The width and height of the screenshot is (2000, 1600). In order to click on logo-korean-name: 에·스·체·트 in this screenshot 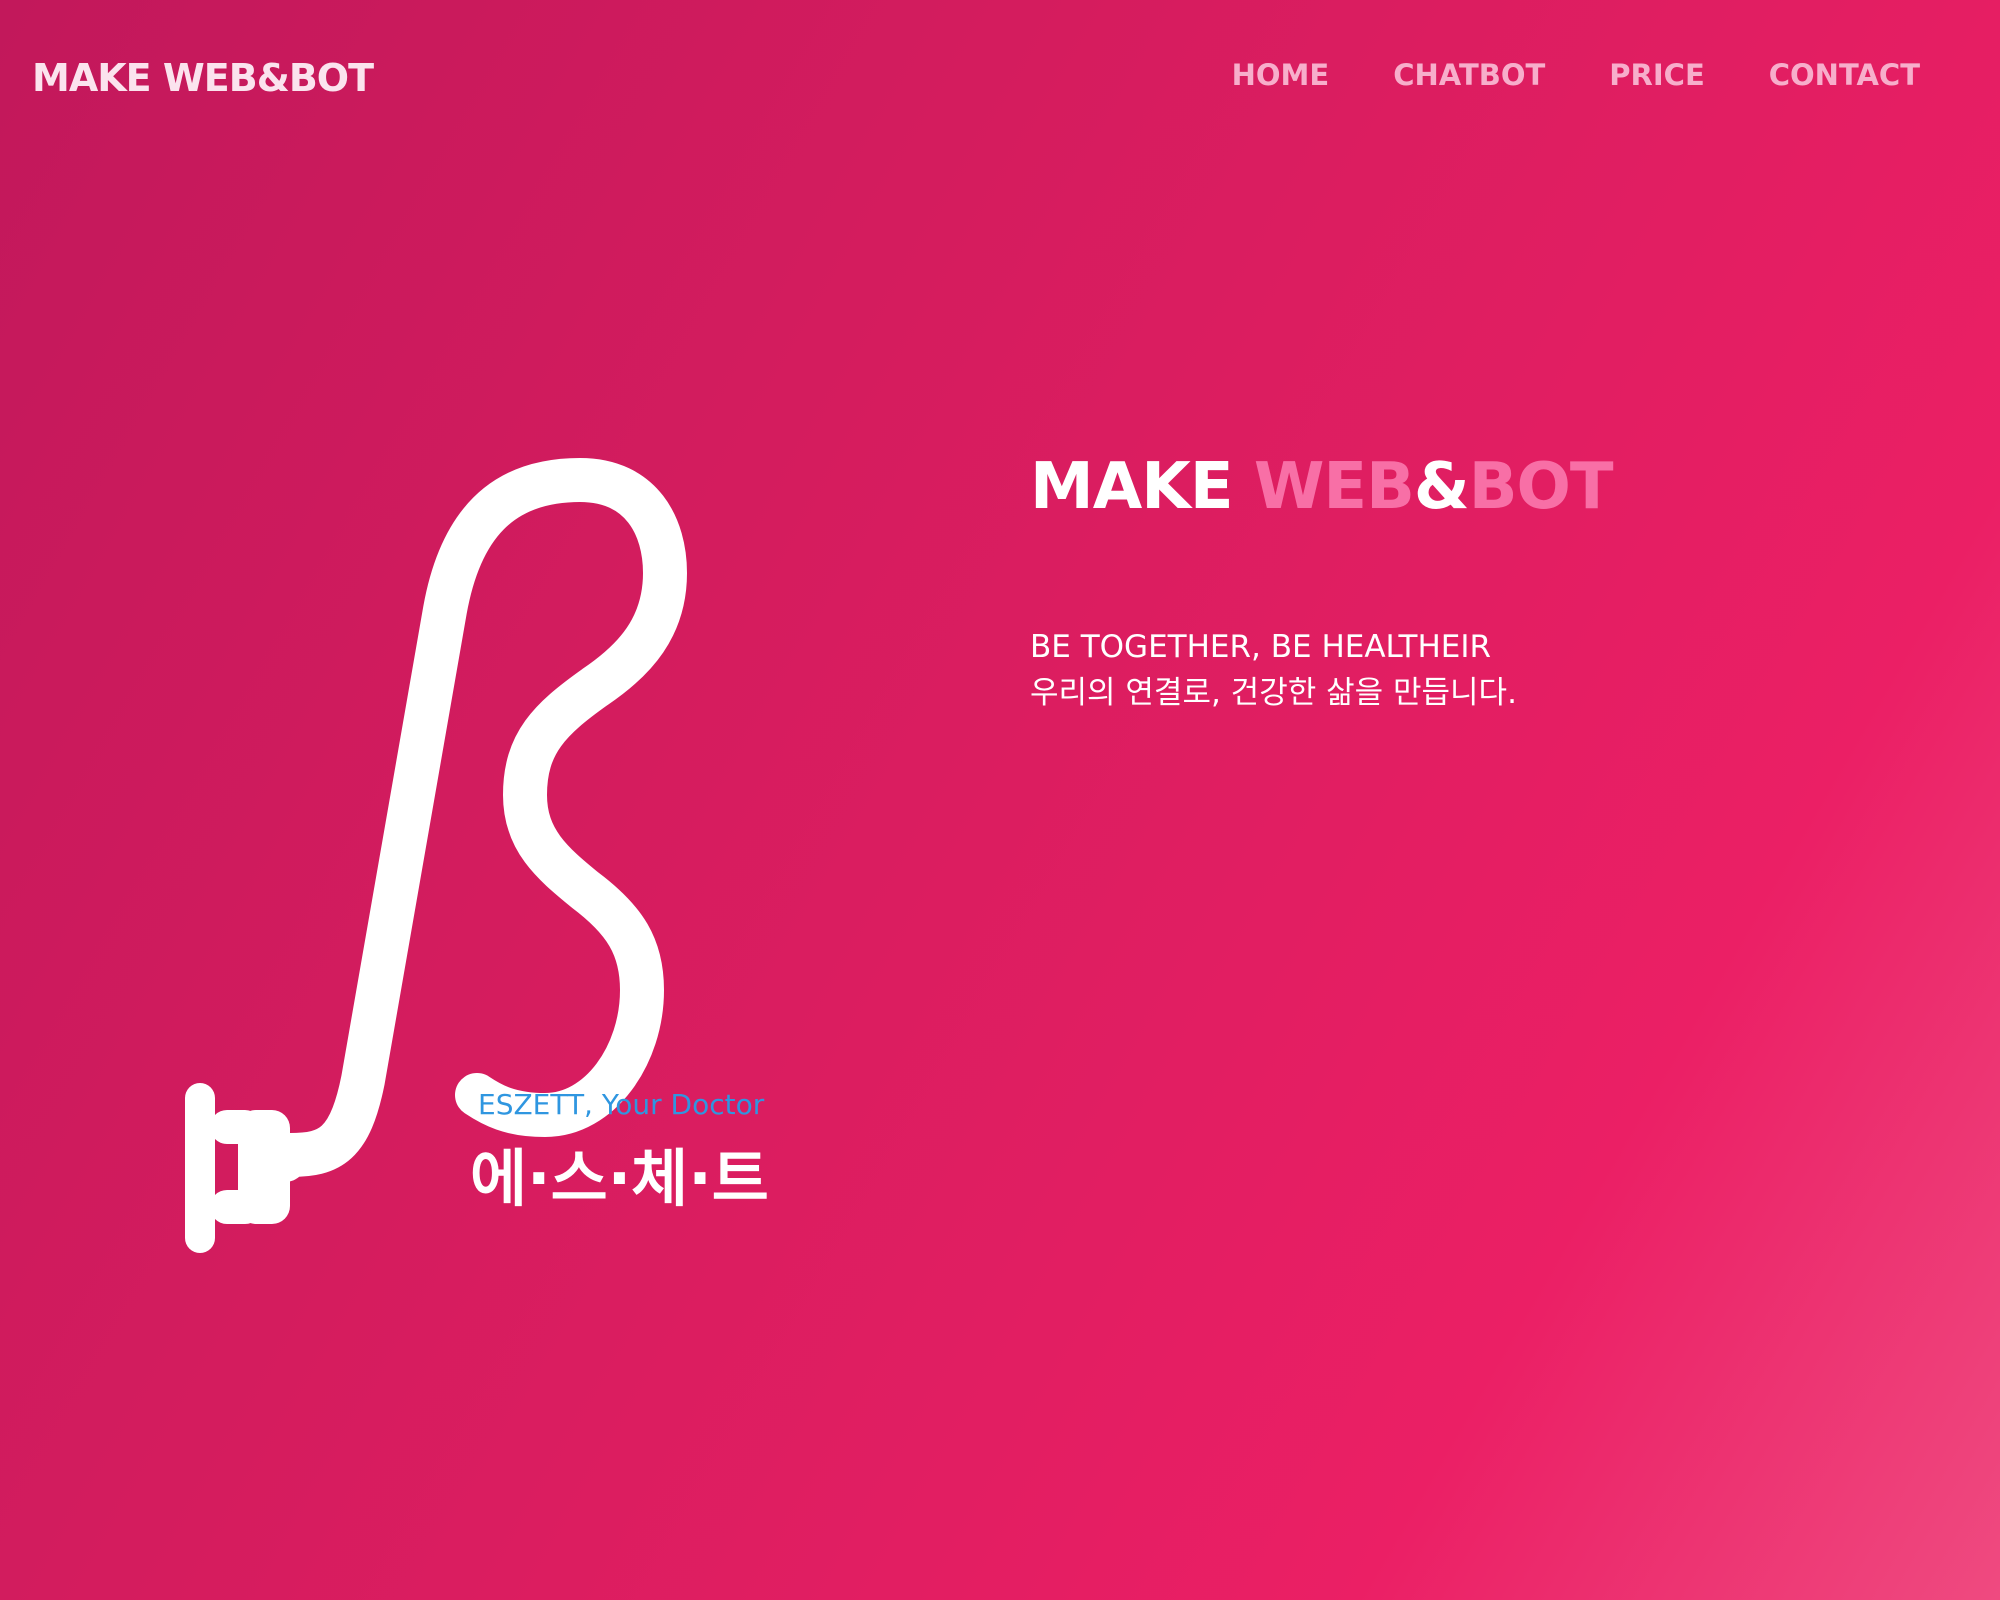, I will do `click(619, 1178)`.